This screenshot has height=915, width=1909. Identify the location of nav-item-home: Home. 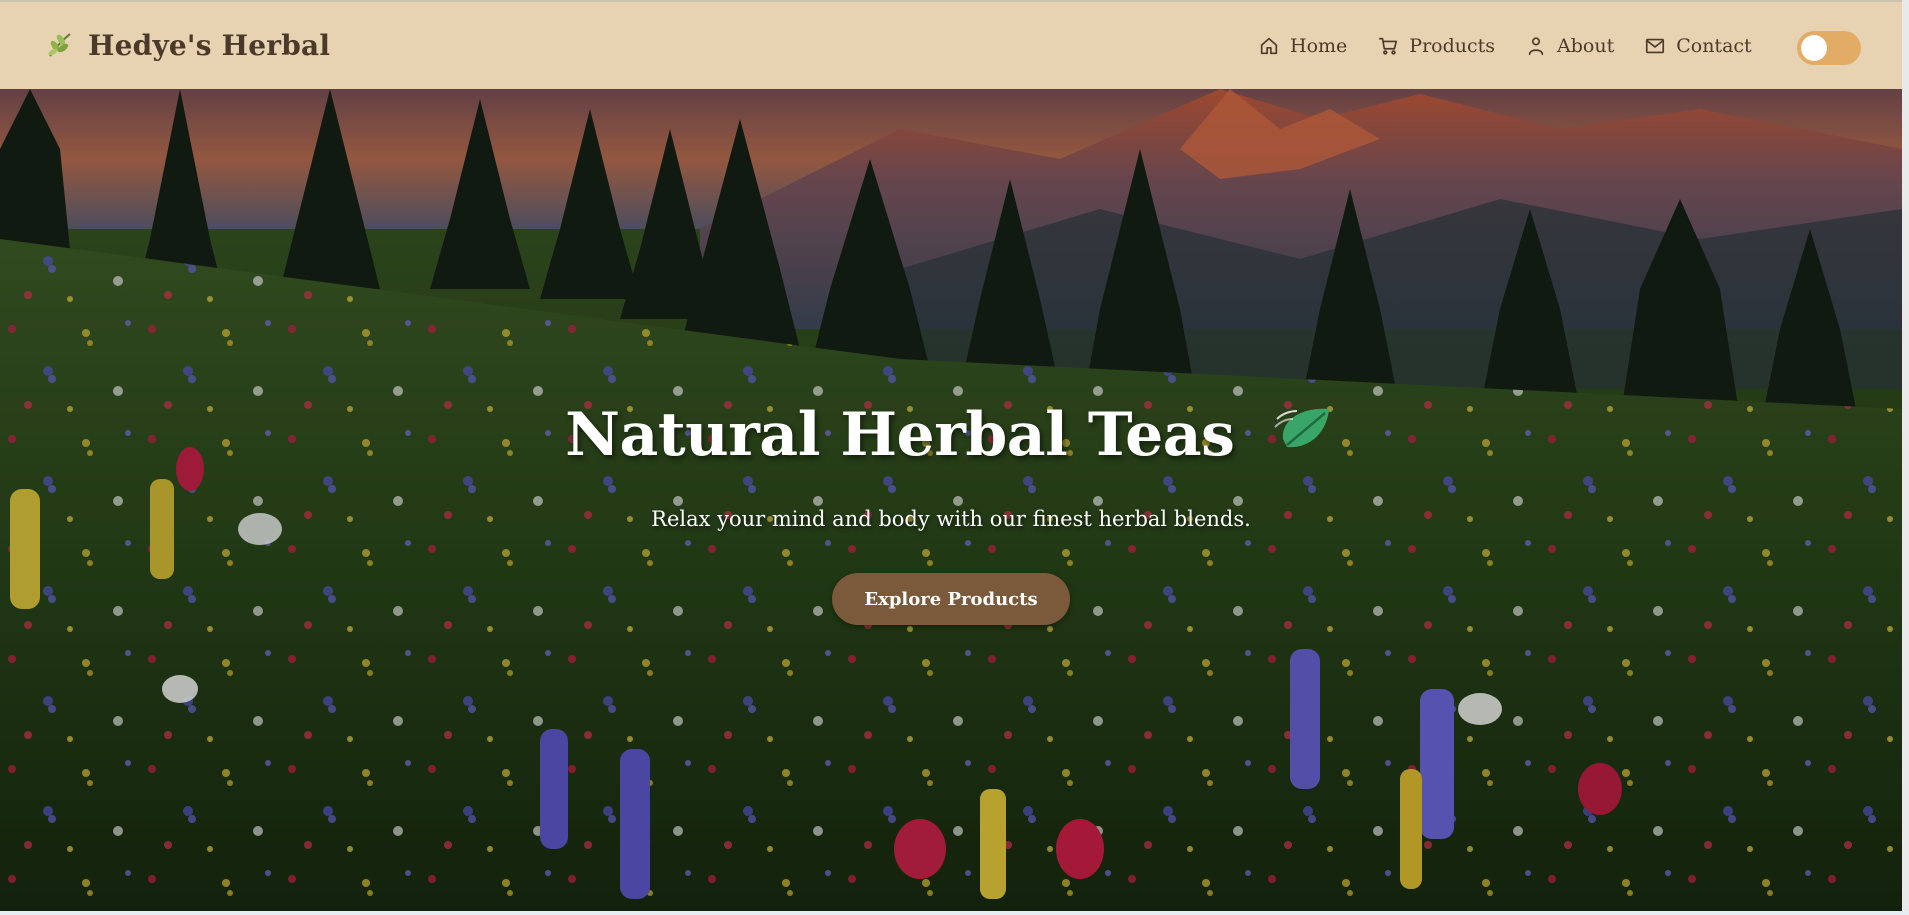
(1302, 46).